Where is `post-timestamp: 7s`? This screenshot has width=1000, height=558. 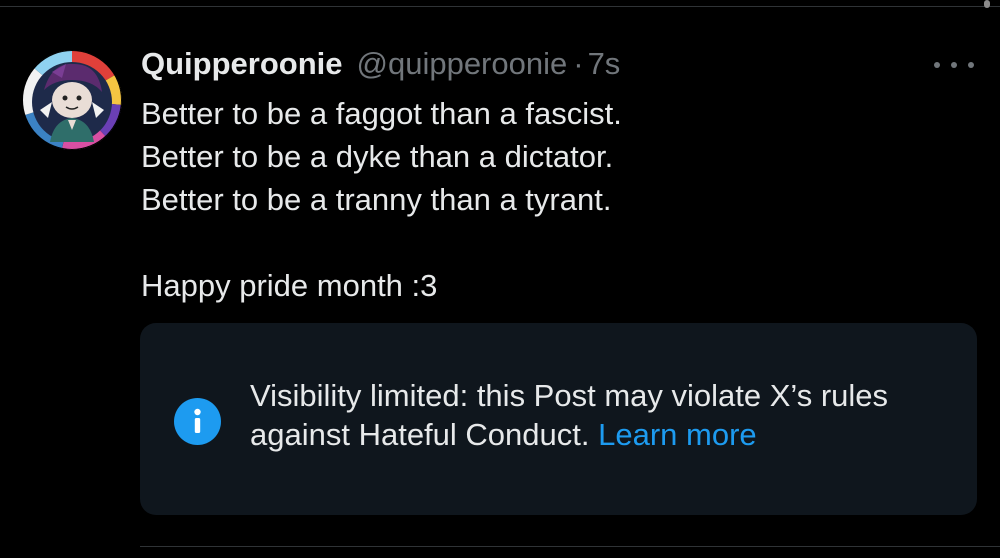 post-timestamp: 7s is located at coordinates (604, 64).